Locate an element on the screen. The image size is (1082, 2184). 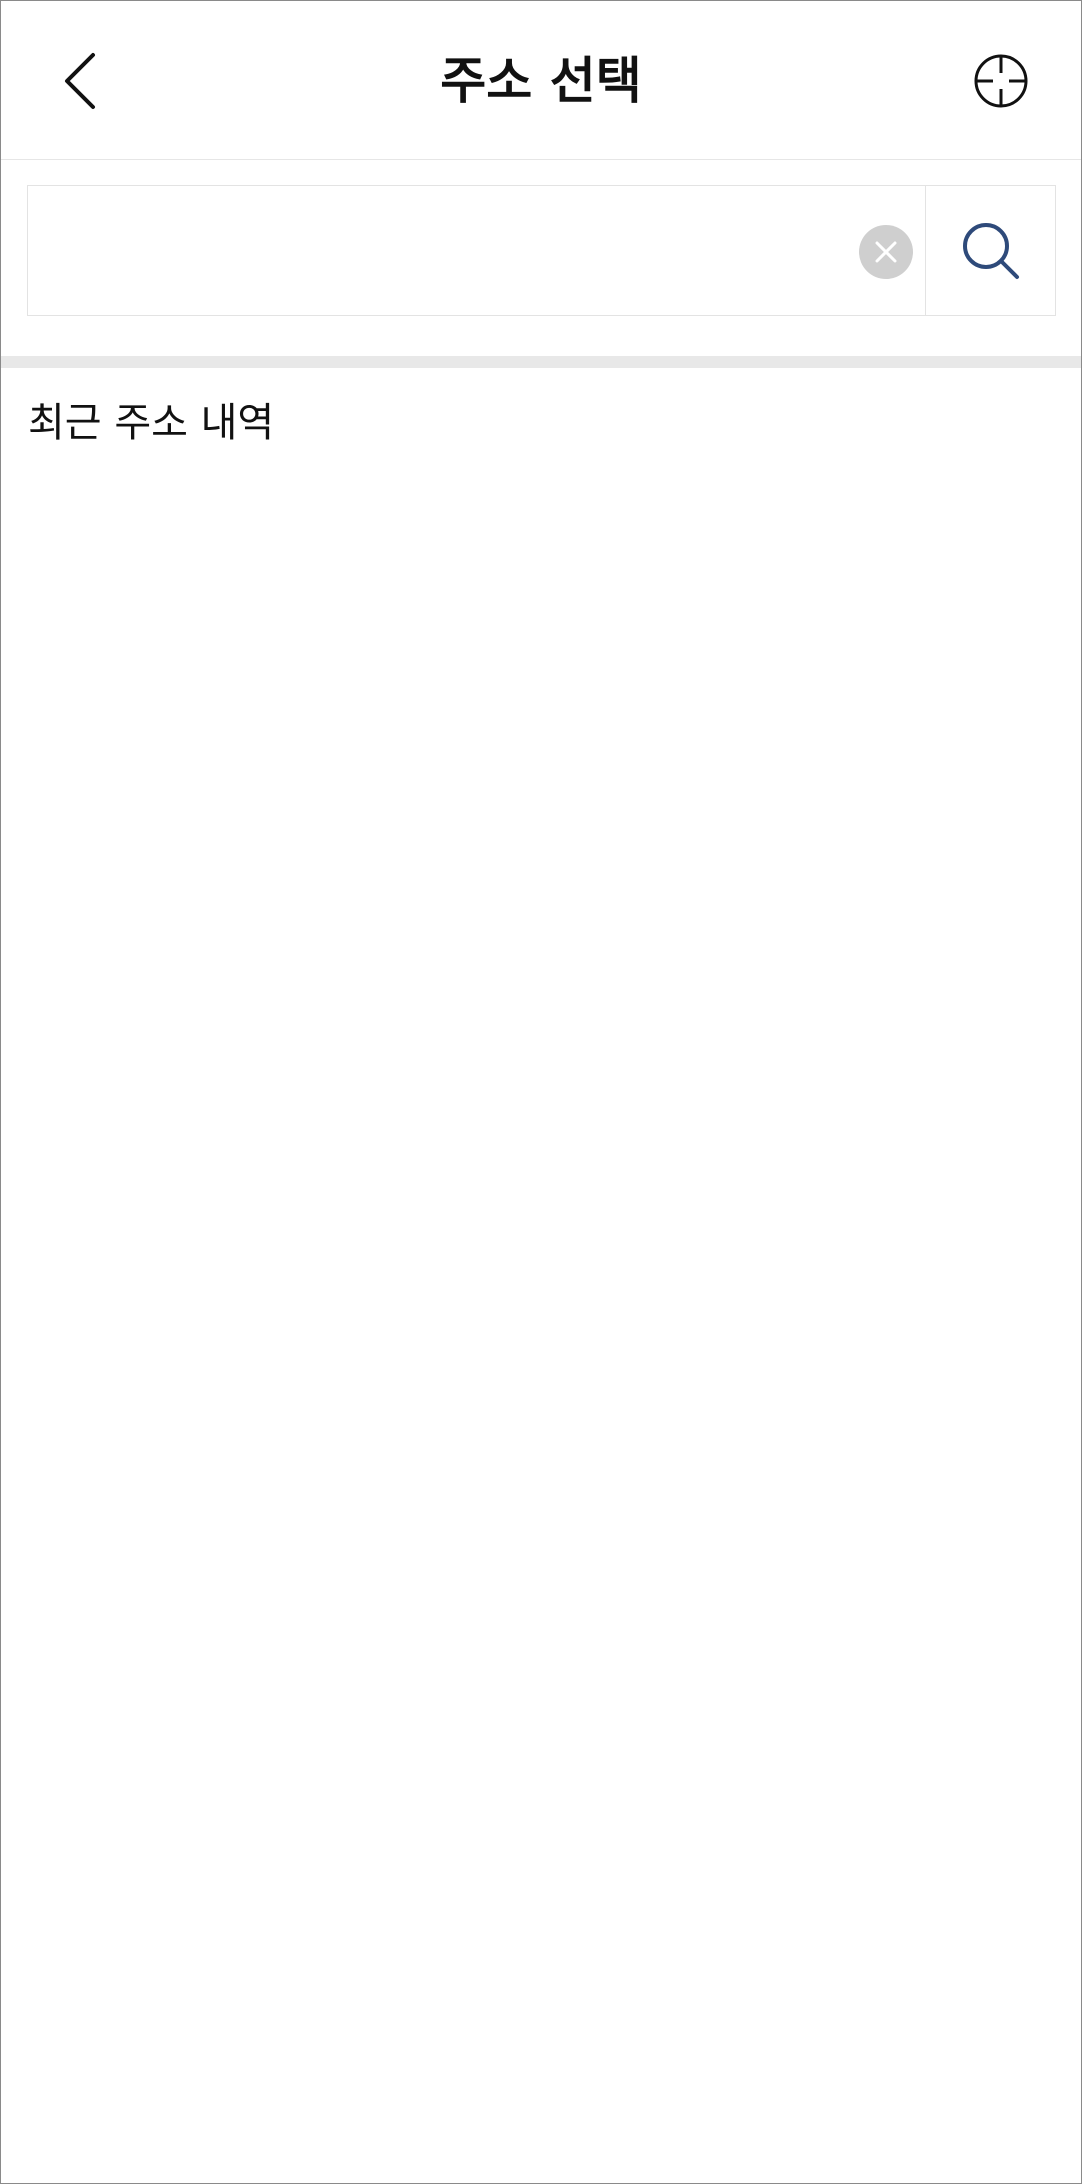
crosshair-icon is located at coordinates (1001, 81).